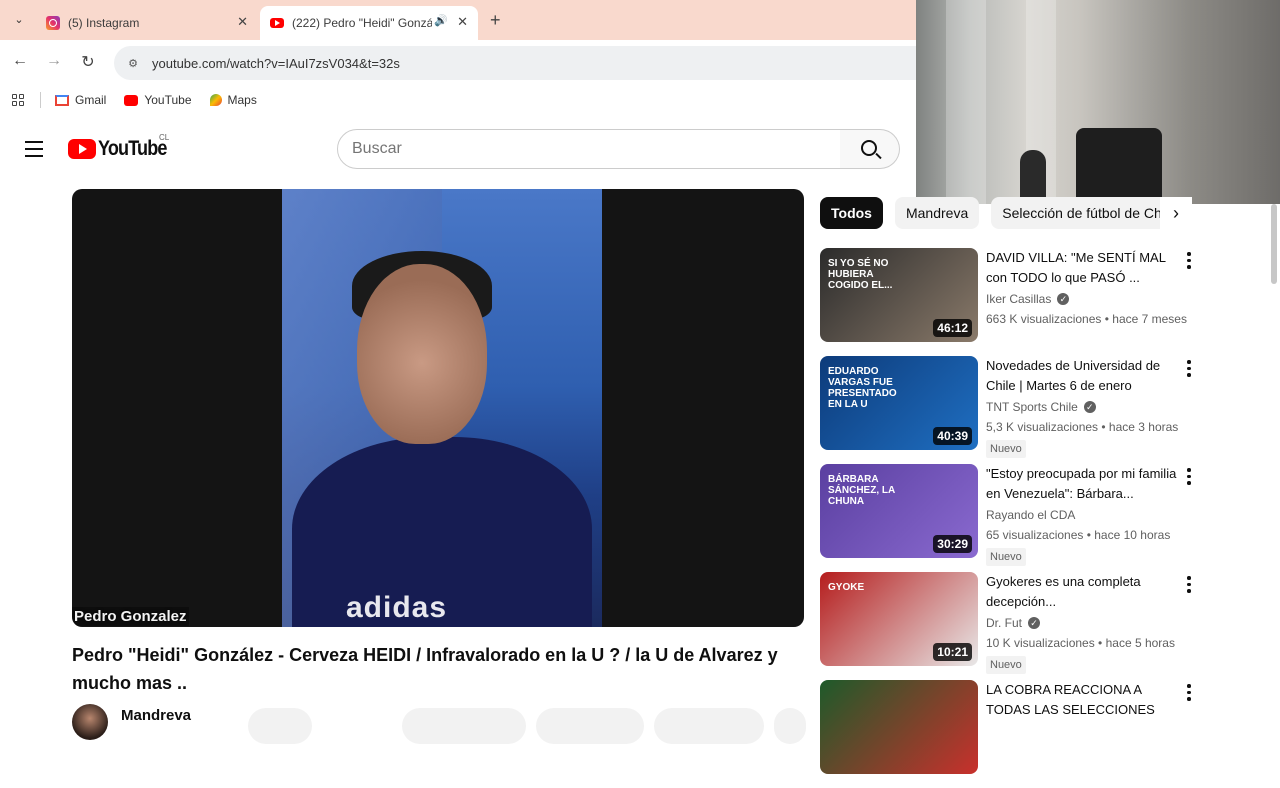 The image size is (1280, 788). What do you see at coordinates (19, 19) in the screenshot?
I see `tab-search-button: ⌄` at bounding box center [19, 19].